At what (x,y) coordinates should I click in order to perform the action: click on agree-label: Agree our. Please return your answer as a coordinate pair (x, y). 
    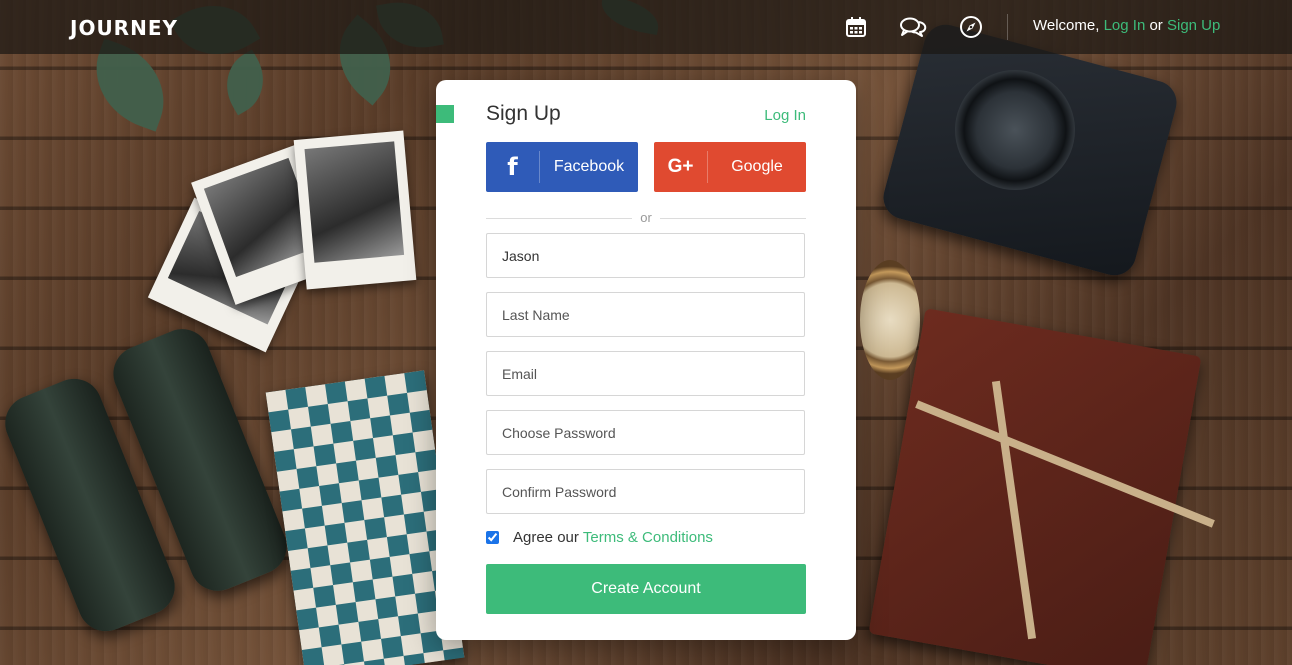
    Looking at the image, I should click on (546, 537).